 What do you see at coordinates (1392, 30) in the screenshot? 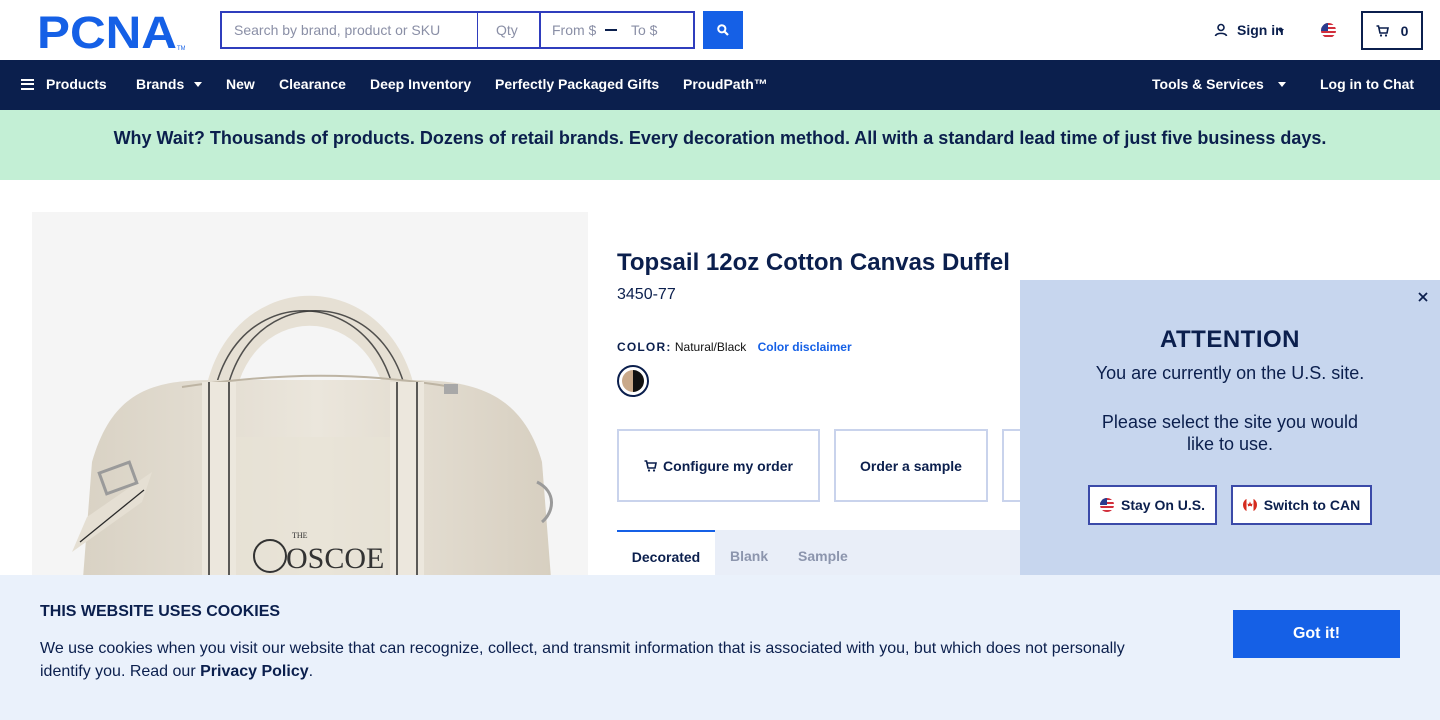
I see `cart-button: 0` at bounding box center [1392, 30].